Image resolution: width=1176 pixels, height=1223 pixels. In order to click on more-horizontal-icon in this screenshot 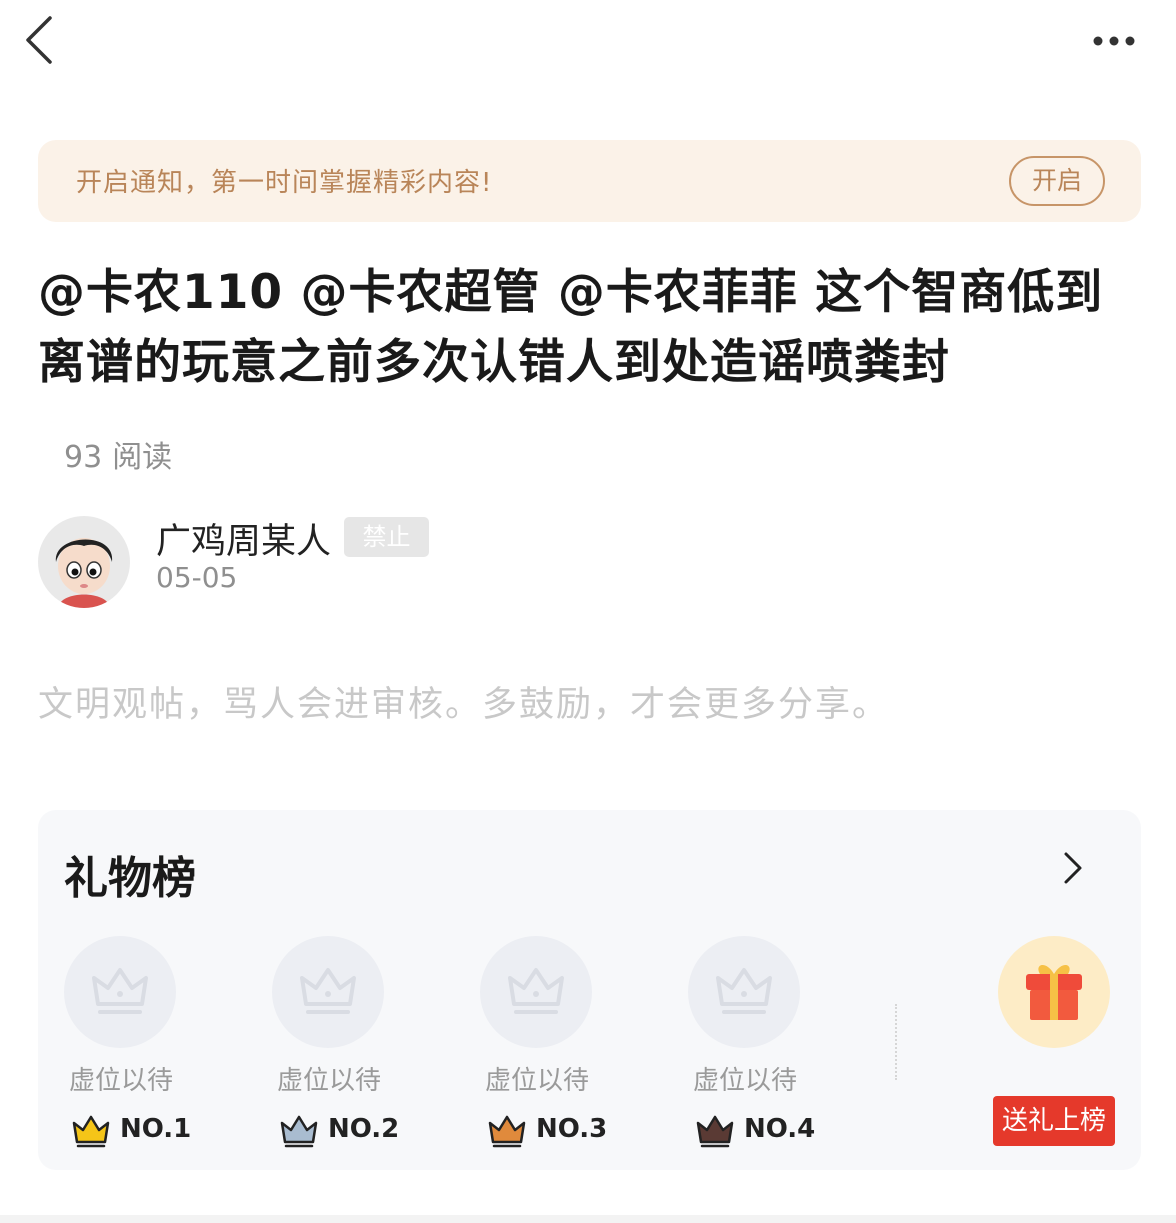, I will do `click(1114, 41)`.